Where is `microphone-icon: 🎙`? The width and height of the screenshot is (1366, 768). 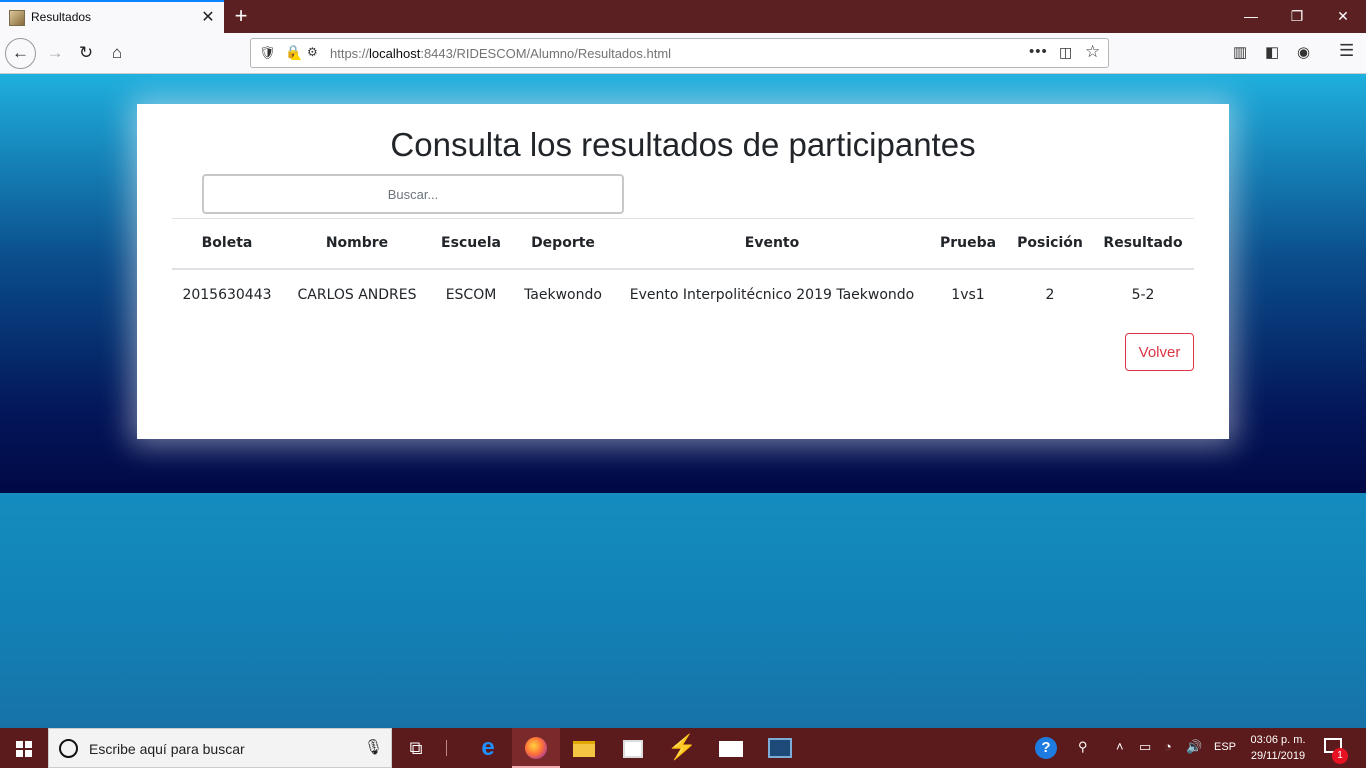
microphone-icon: 🎙 is located at coordinates (373, 747).